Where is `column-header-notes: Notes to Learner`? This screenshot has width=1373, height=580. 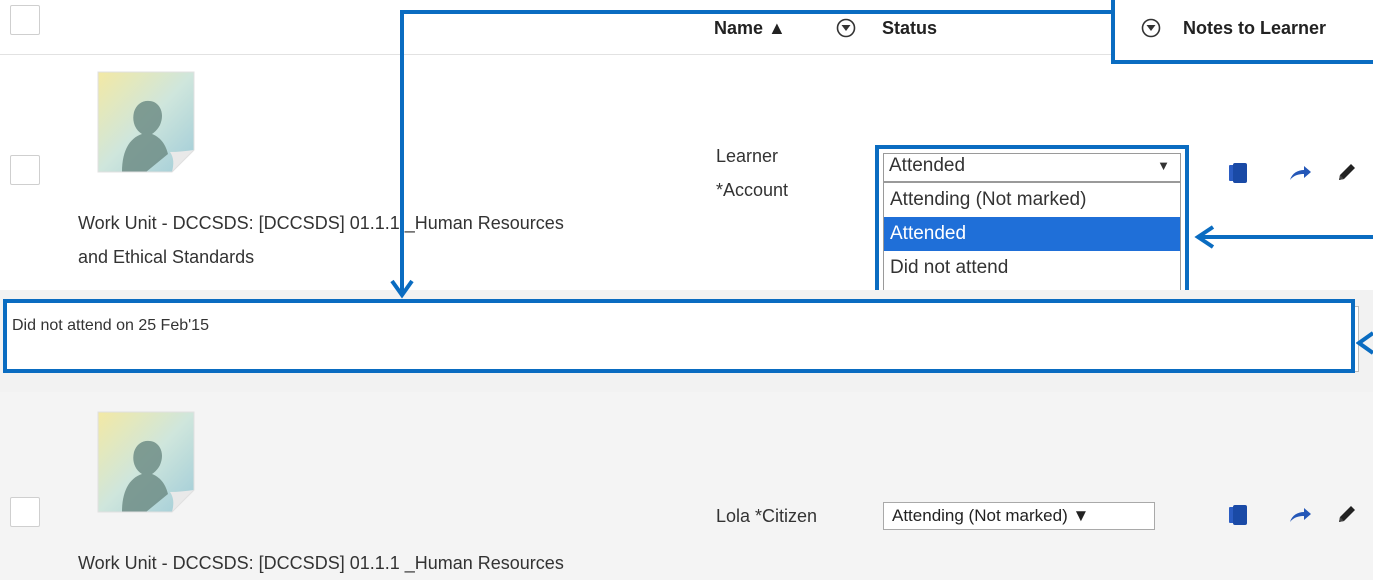 column-header-notes: Notes to Learner is located at coordinates (1254, 28).